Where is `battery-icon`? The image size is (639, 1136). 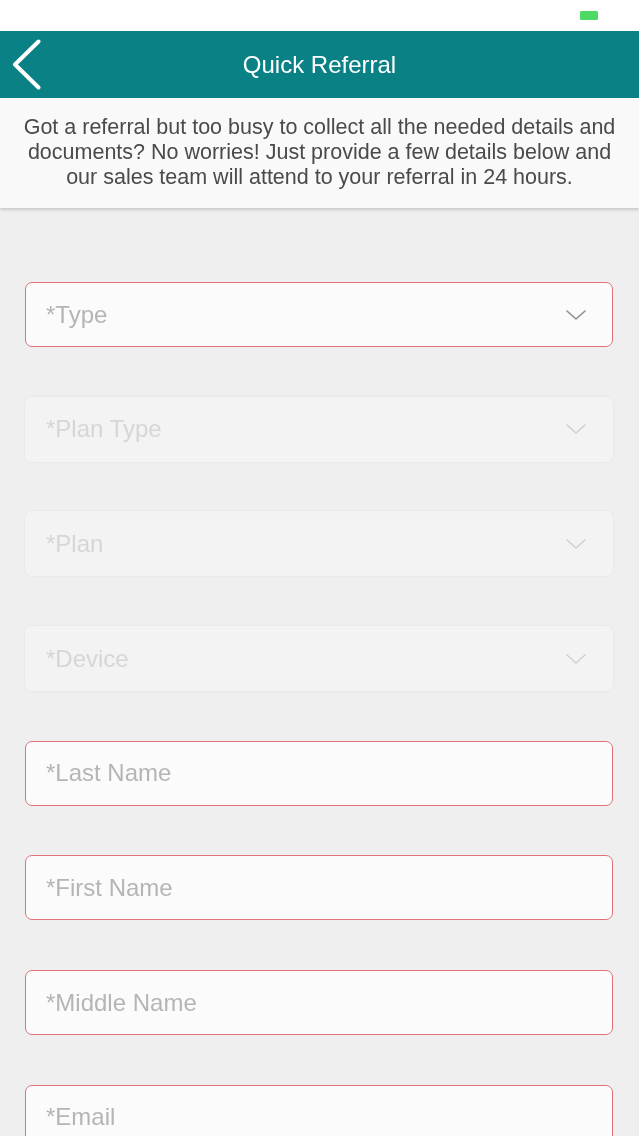 battery-icon is located at coordinates (589, 15).